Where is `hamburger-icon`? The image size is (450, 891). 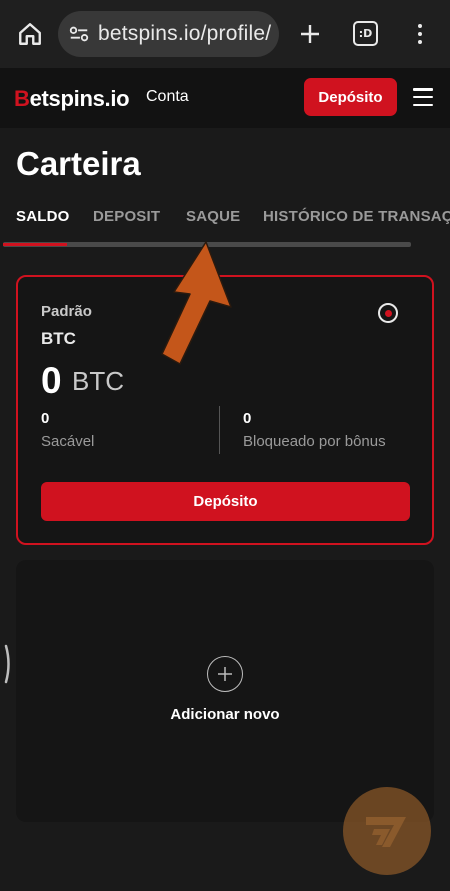 hamburger-icon is located at coordinates (423, 97).